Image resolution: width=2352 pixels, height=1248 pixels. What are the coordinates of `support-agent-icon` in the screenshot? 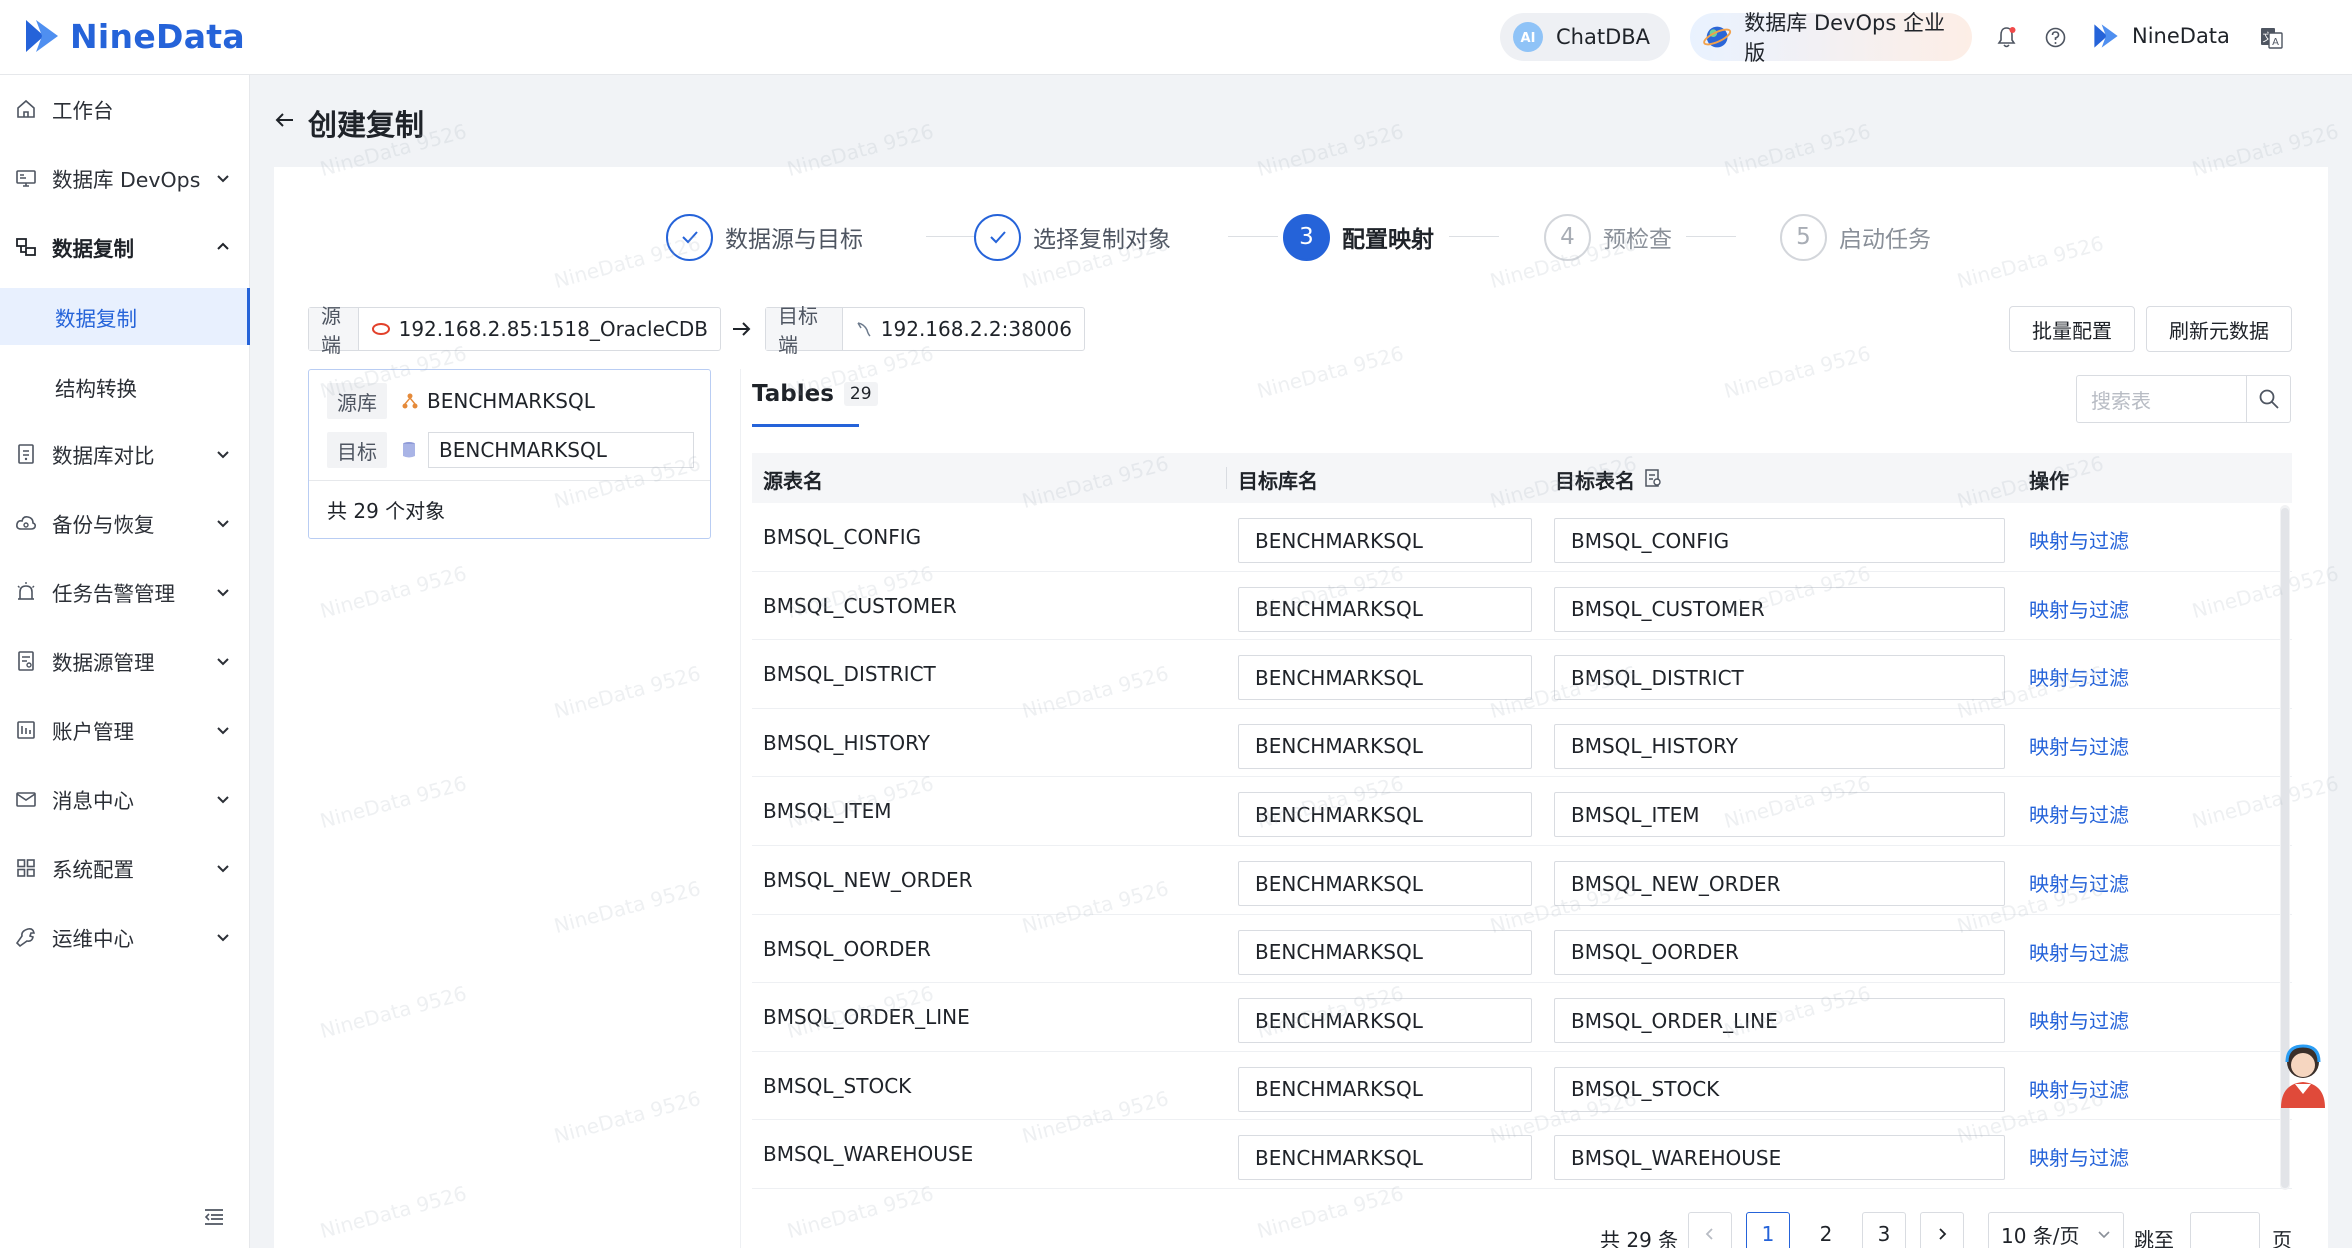 It's located at (2302, 1074).